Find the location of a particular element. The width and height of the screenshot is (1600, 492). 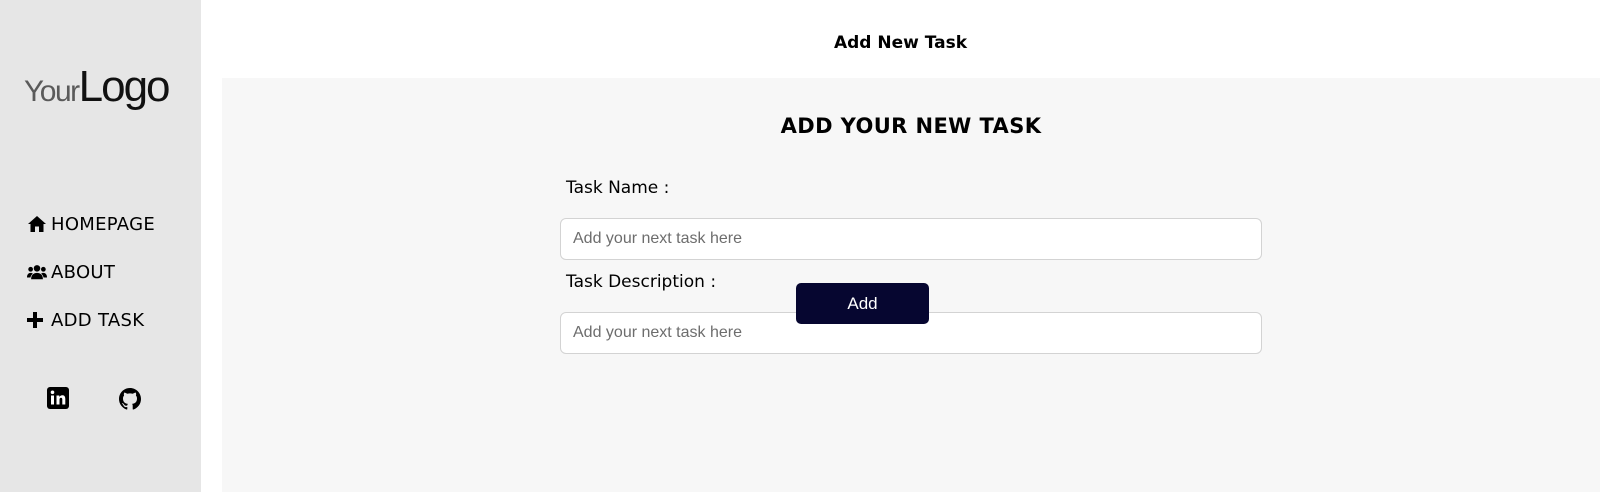

sidebar-item-add-task-label: ADD TASK is located at coordinates (98, 320).